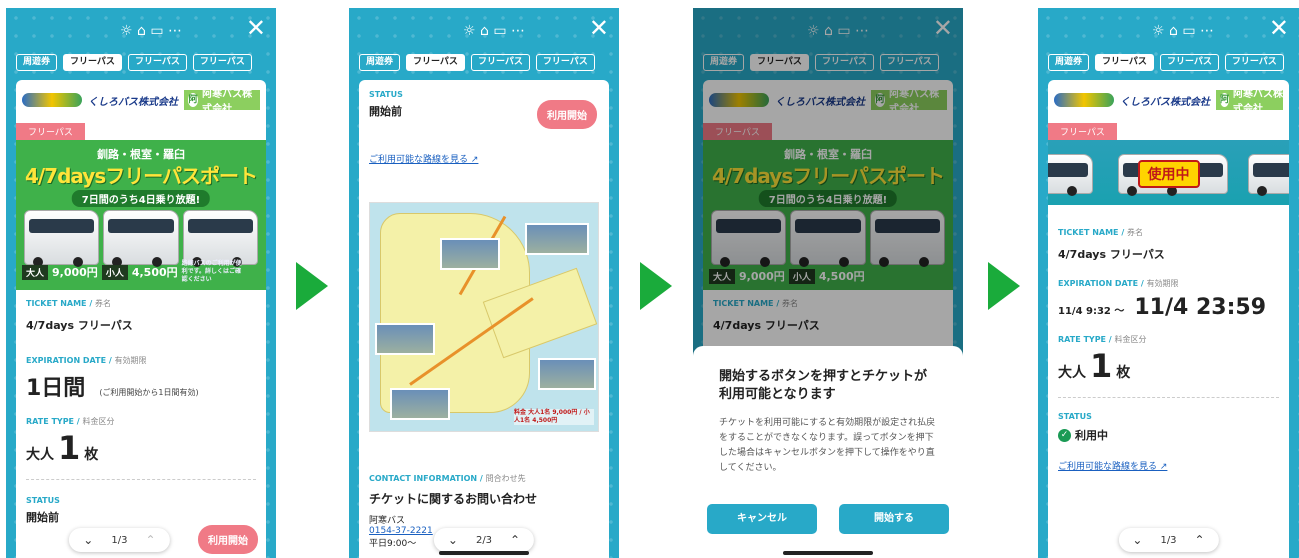  I want to click on pager-label: 2/3, so click(484, 540).